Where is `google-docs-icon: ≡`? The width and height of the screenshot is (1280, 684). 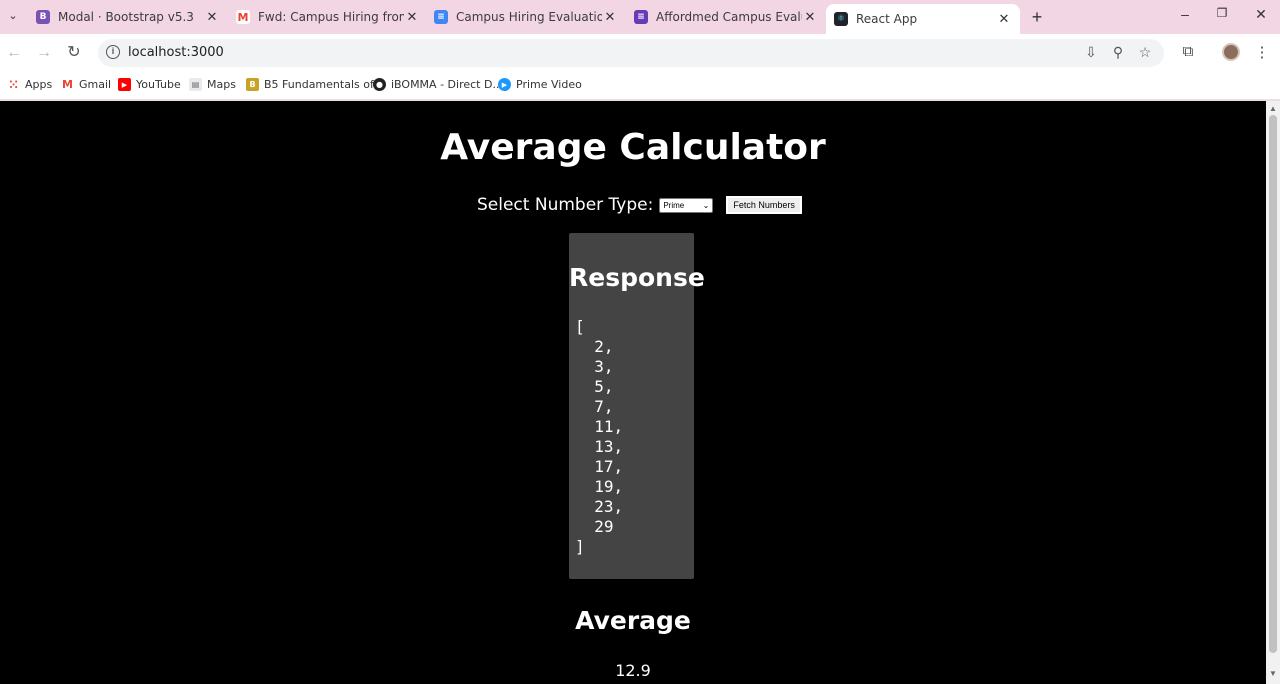
google-docs-icon: ≡ is located at coordinates (441, 17).